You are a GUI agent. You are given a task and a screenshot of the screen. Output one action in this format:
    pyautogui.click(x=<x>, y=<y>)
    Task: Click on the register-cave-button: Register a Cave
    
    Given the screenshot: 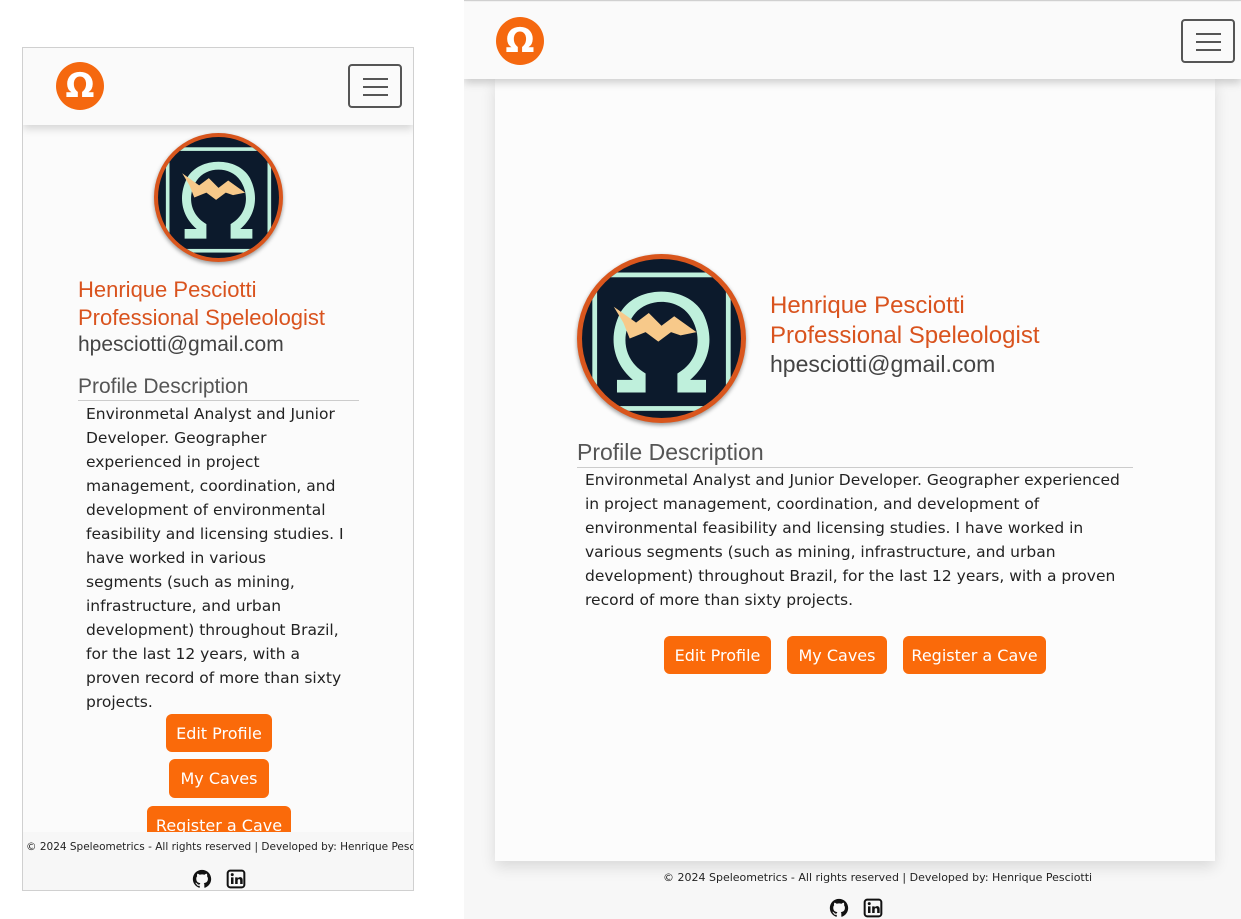 What is the action you would take?
    pyautogui.click(x=974, y=655)
    